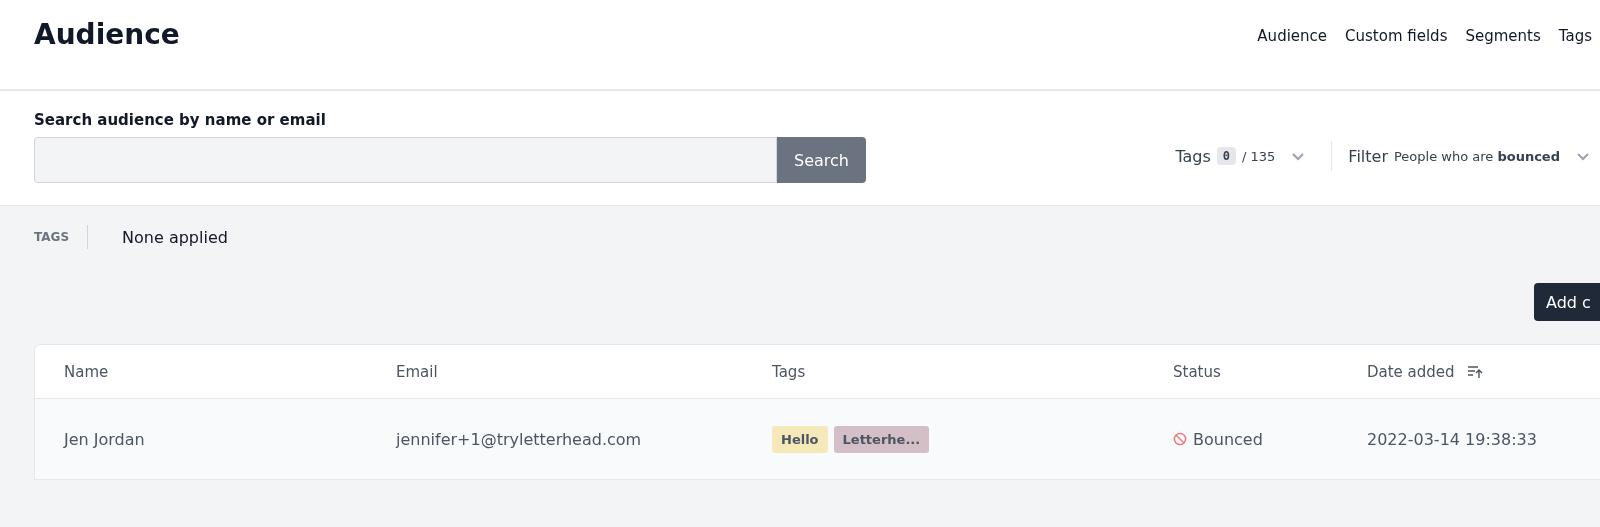  What do you see at coordinates (1452, 439) in the screenshot?
I see `table-cell: 2022-03-14 19:38:33` at bounding box center [1452, 439].